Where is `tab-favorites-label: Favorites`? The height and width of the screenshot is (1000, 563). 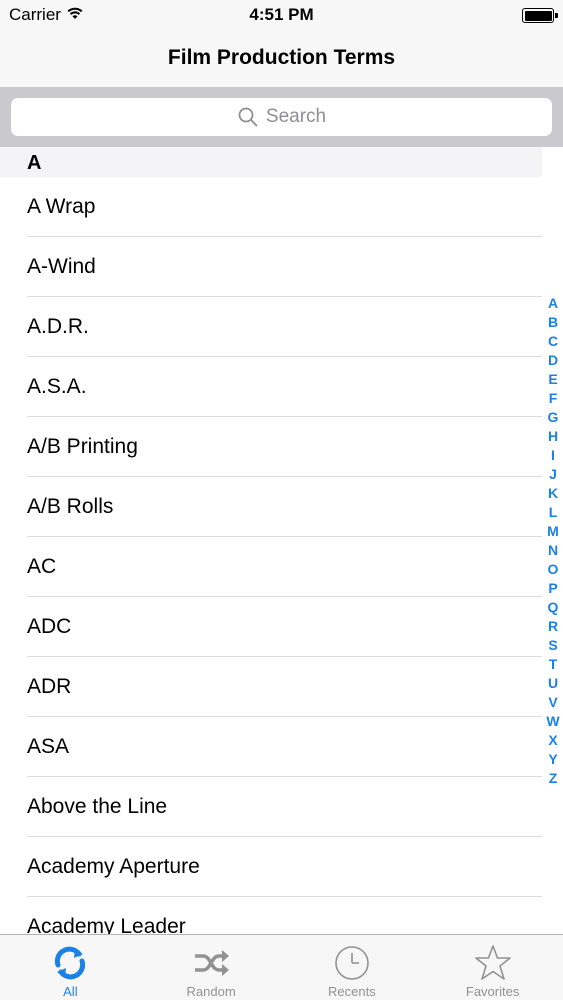
tab-favorites-label: Favorites is located at coordinates (492, 991).